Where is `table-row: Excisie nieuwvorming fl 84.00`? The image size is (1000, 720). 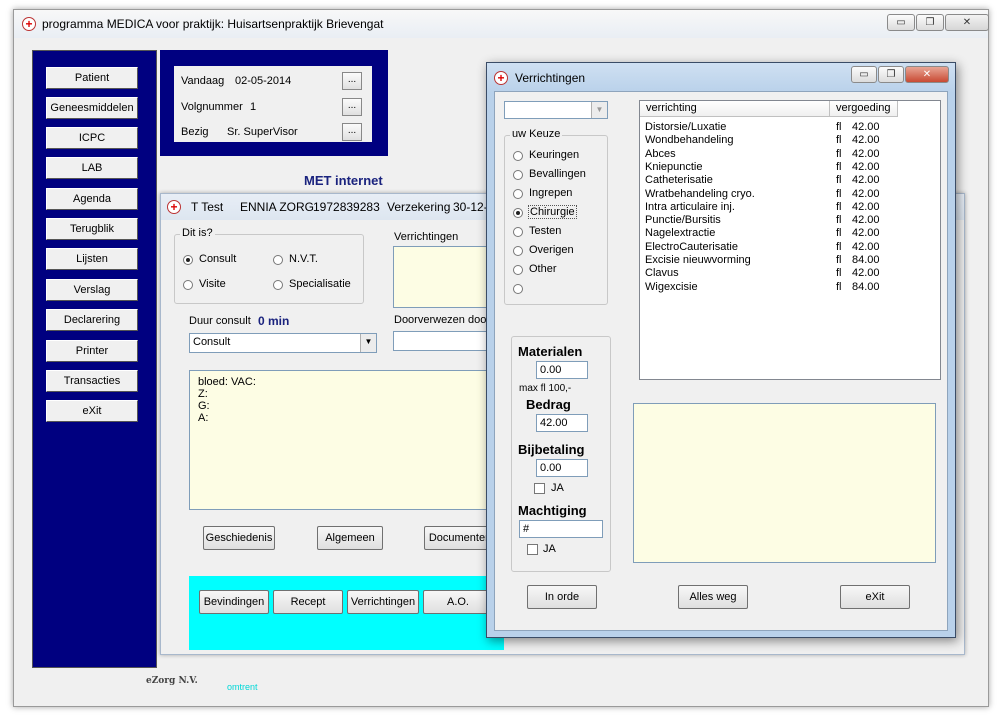
table-row: Excisie nieuwvorming fl 84.00 is located at coordinates (790, 260).